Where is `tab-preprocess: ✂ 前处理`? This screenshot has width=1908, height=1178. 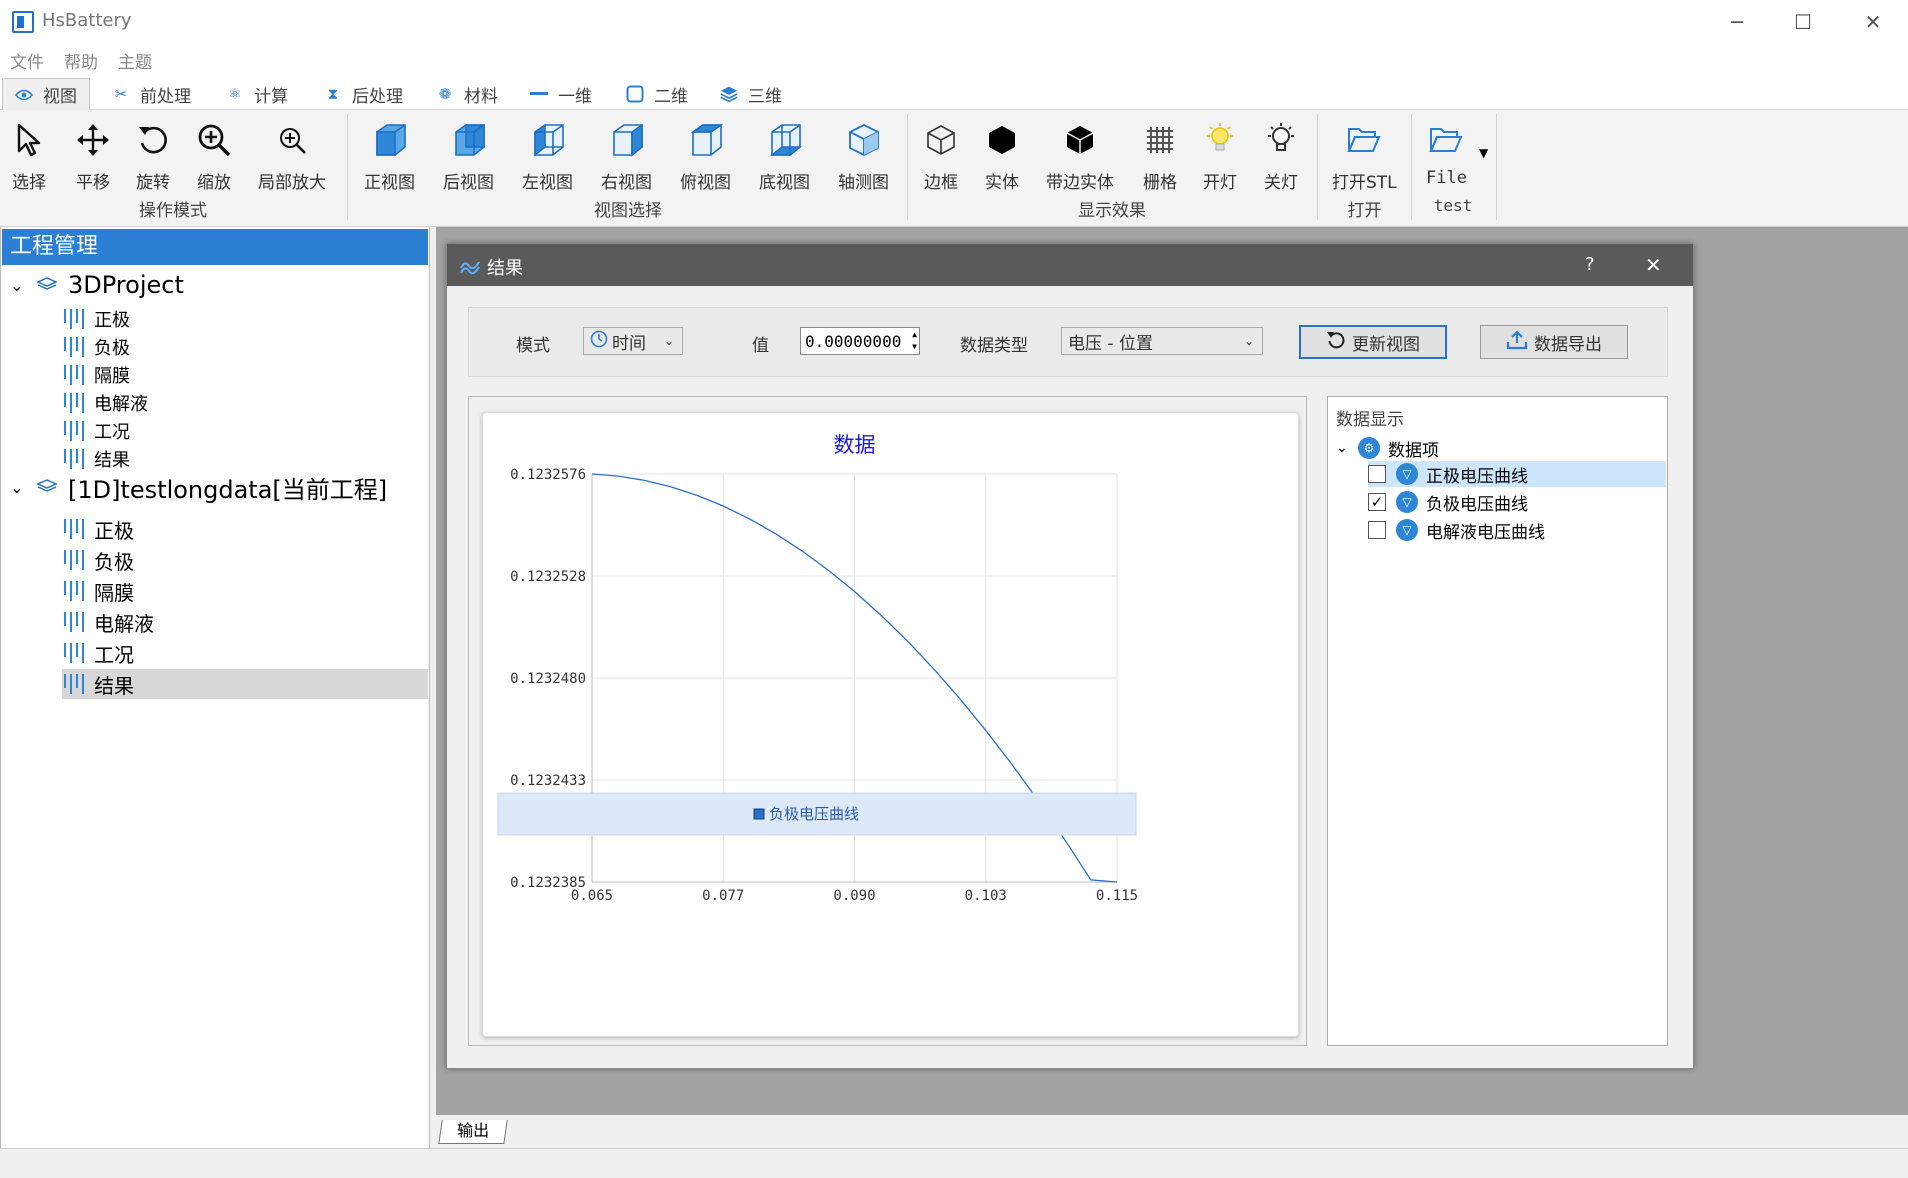
tab-preprocess: ✂ 前处理 is located at coordinates (151, 94).